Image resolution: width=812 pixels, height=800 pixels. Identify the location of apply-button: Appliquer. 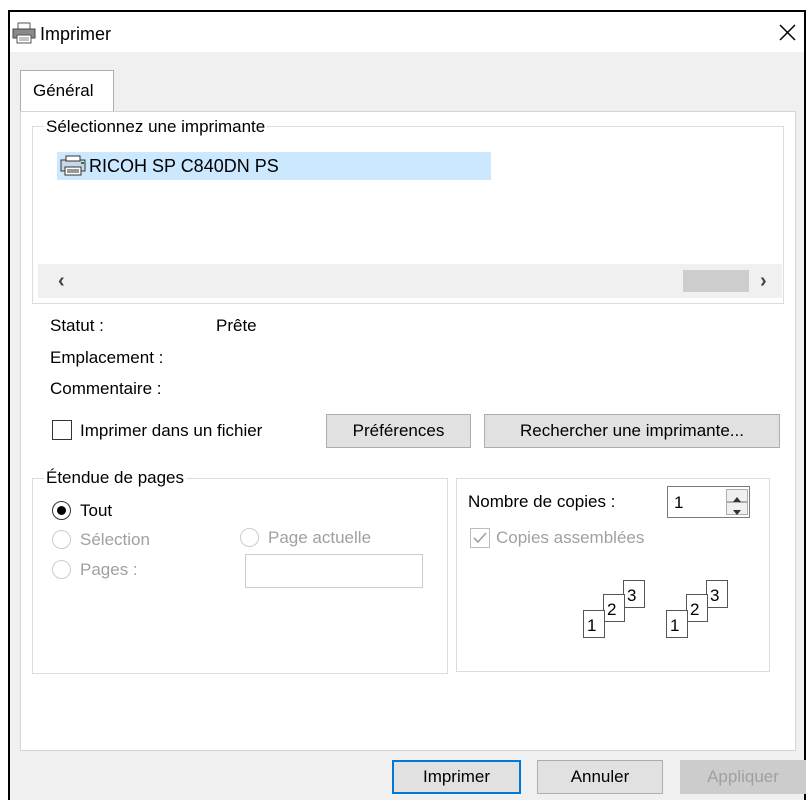
(743, 777).